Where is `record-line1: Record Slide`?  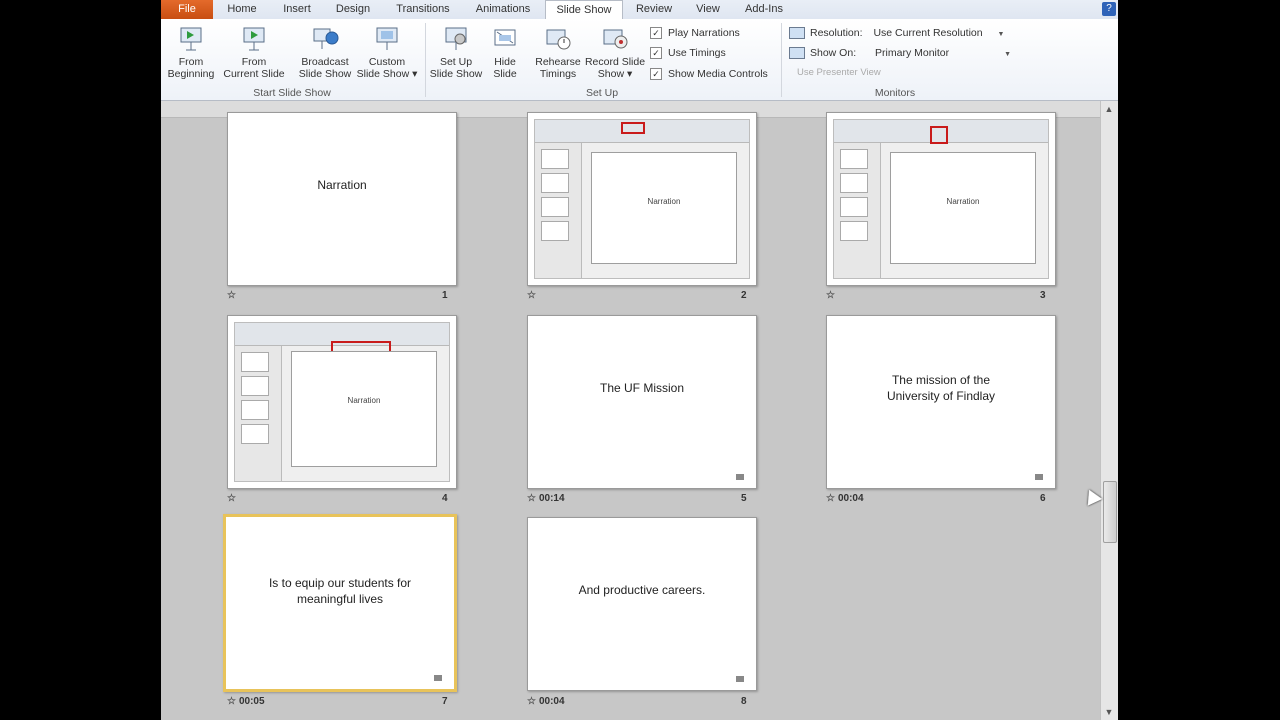
record-line1: Record Slide is located at coordinates (615, 62).